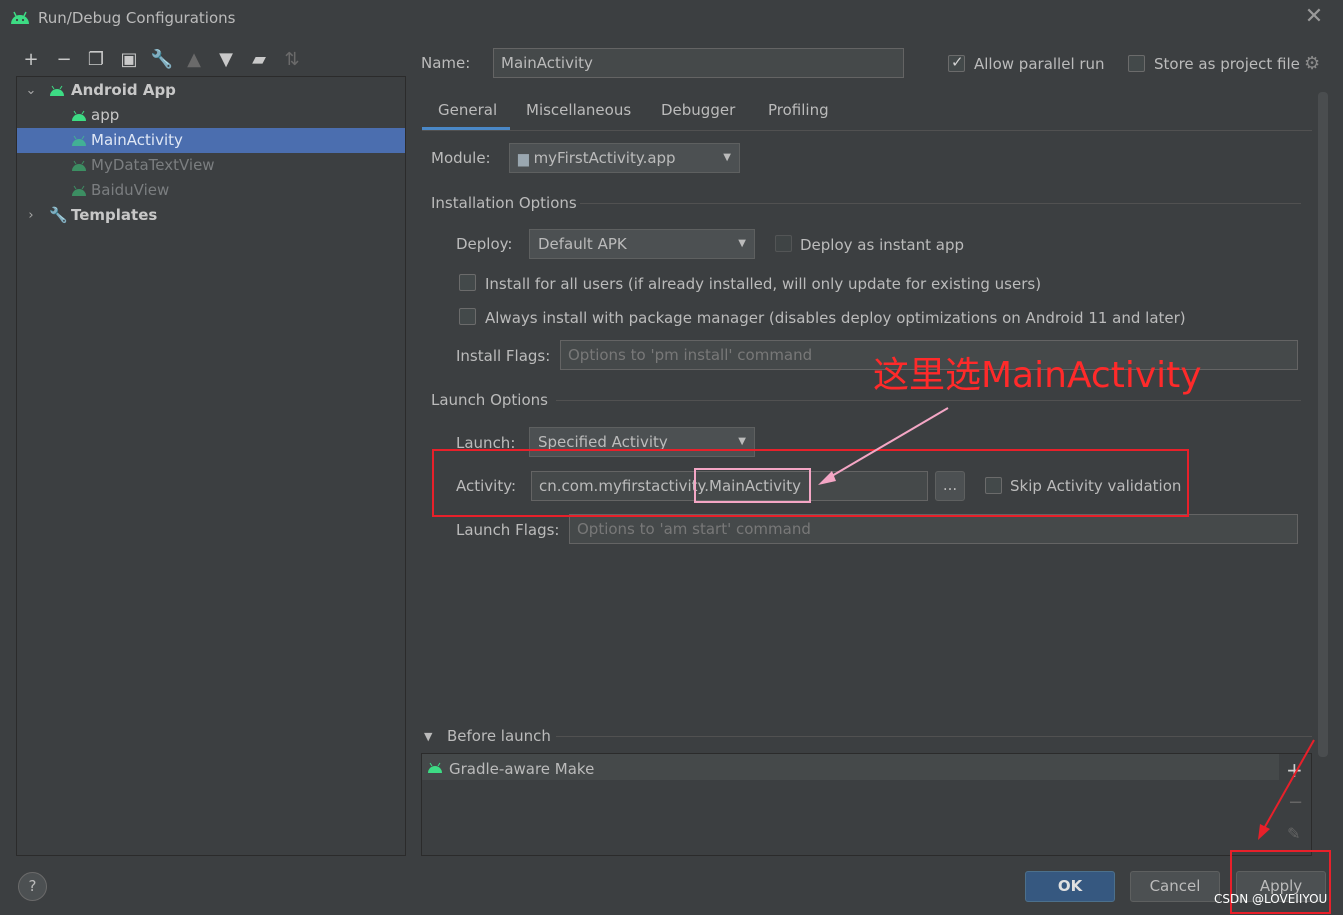  Describe the element at coordinates (1271, 899) in the screenshot. I see `watermark: CSDN @LOVEIIYOU` at that location.